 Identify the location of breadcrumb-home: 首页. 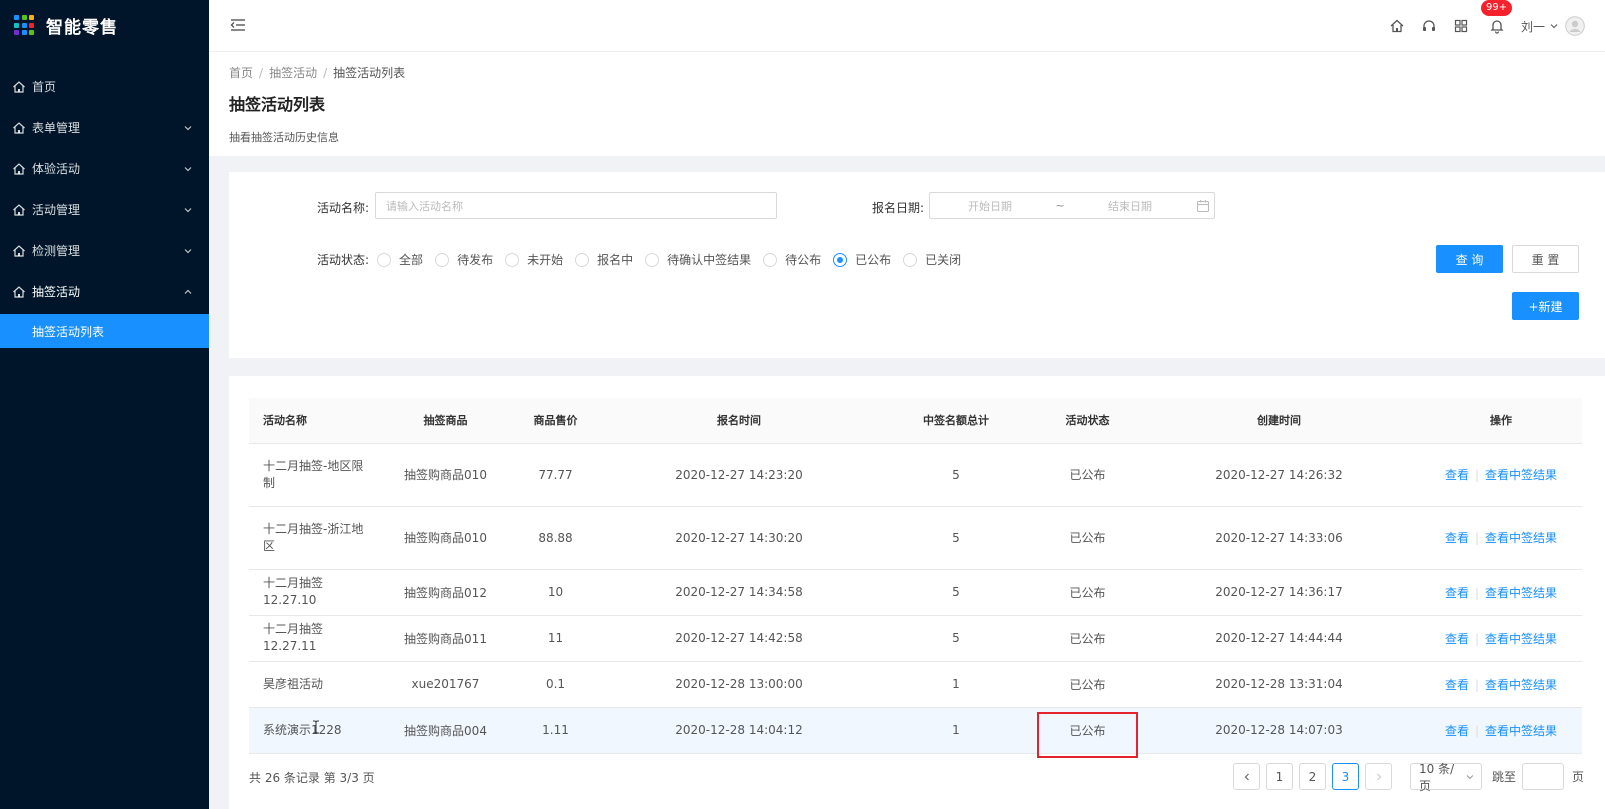
(241, 73).